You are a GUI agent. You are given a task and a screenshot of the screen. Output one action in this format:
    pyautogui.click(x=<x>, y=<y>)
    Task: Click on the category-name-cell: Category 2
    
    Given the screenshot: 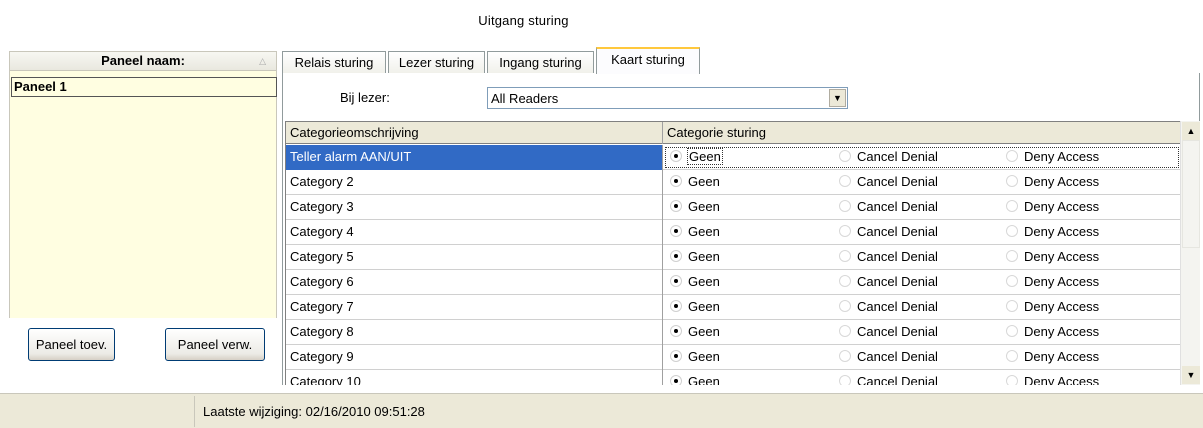 What is the action you would take?
    pyautogui.click(x=474, y=182)
    